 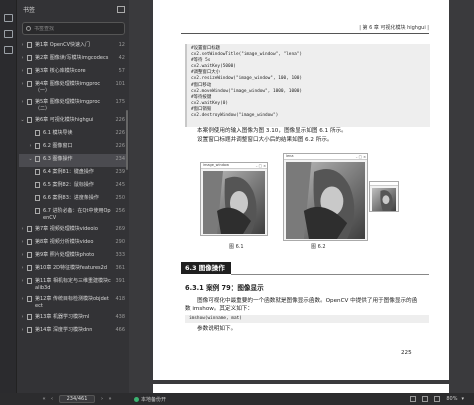 I want to click on bookmark-item: › 第11章 相机标定与三维重建模块calib3d 391, so click(x=73, y=285).